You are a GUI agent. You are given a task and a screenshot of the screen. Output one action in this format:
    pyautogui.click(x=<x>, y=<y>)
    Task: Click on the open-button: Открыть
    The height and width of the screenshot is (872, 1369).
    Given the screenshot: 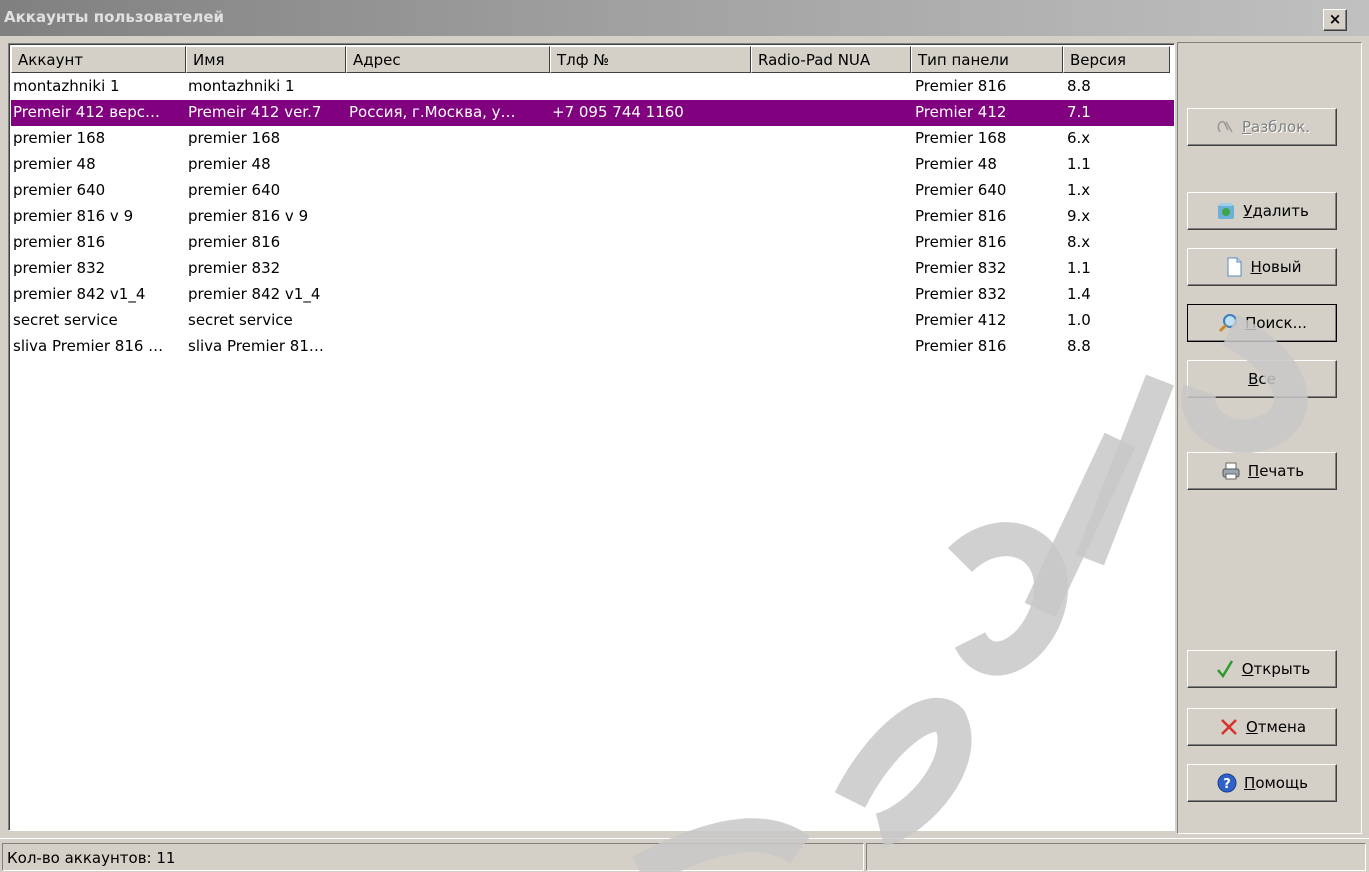 What is the action you would take?
    pyautogui.click(x=1262, y=669)
    